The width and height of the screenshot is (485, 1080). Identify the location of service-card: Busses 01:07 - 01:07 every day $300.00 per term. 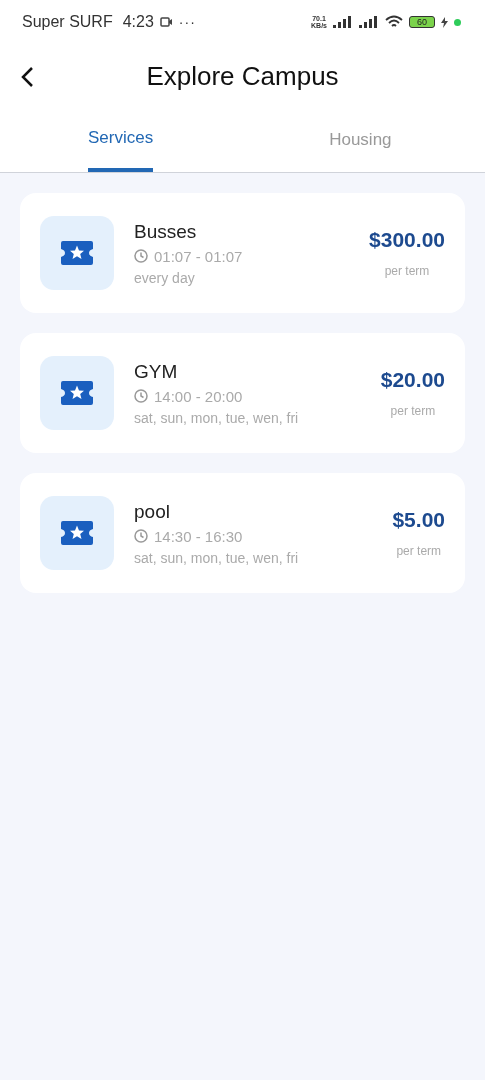
(242, 253).